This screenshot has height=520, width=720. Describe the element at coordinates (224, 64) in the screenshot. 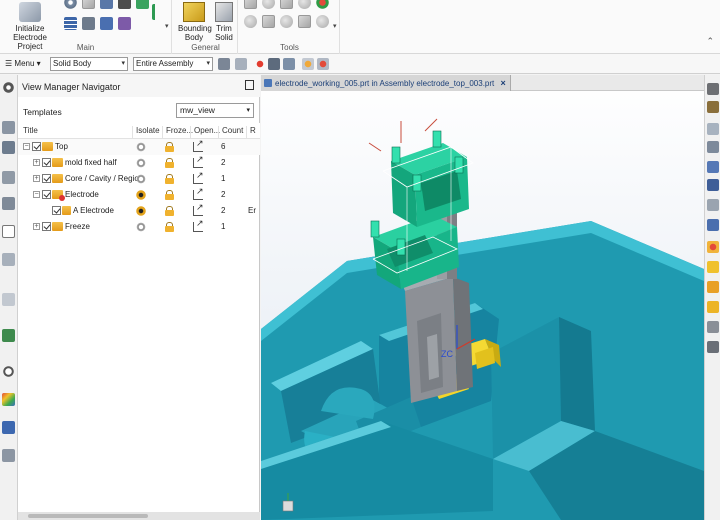

I see `snap-icon` at that location.